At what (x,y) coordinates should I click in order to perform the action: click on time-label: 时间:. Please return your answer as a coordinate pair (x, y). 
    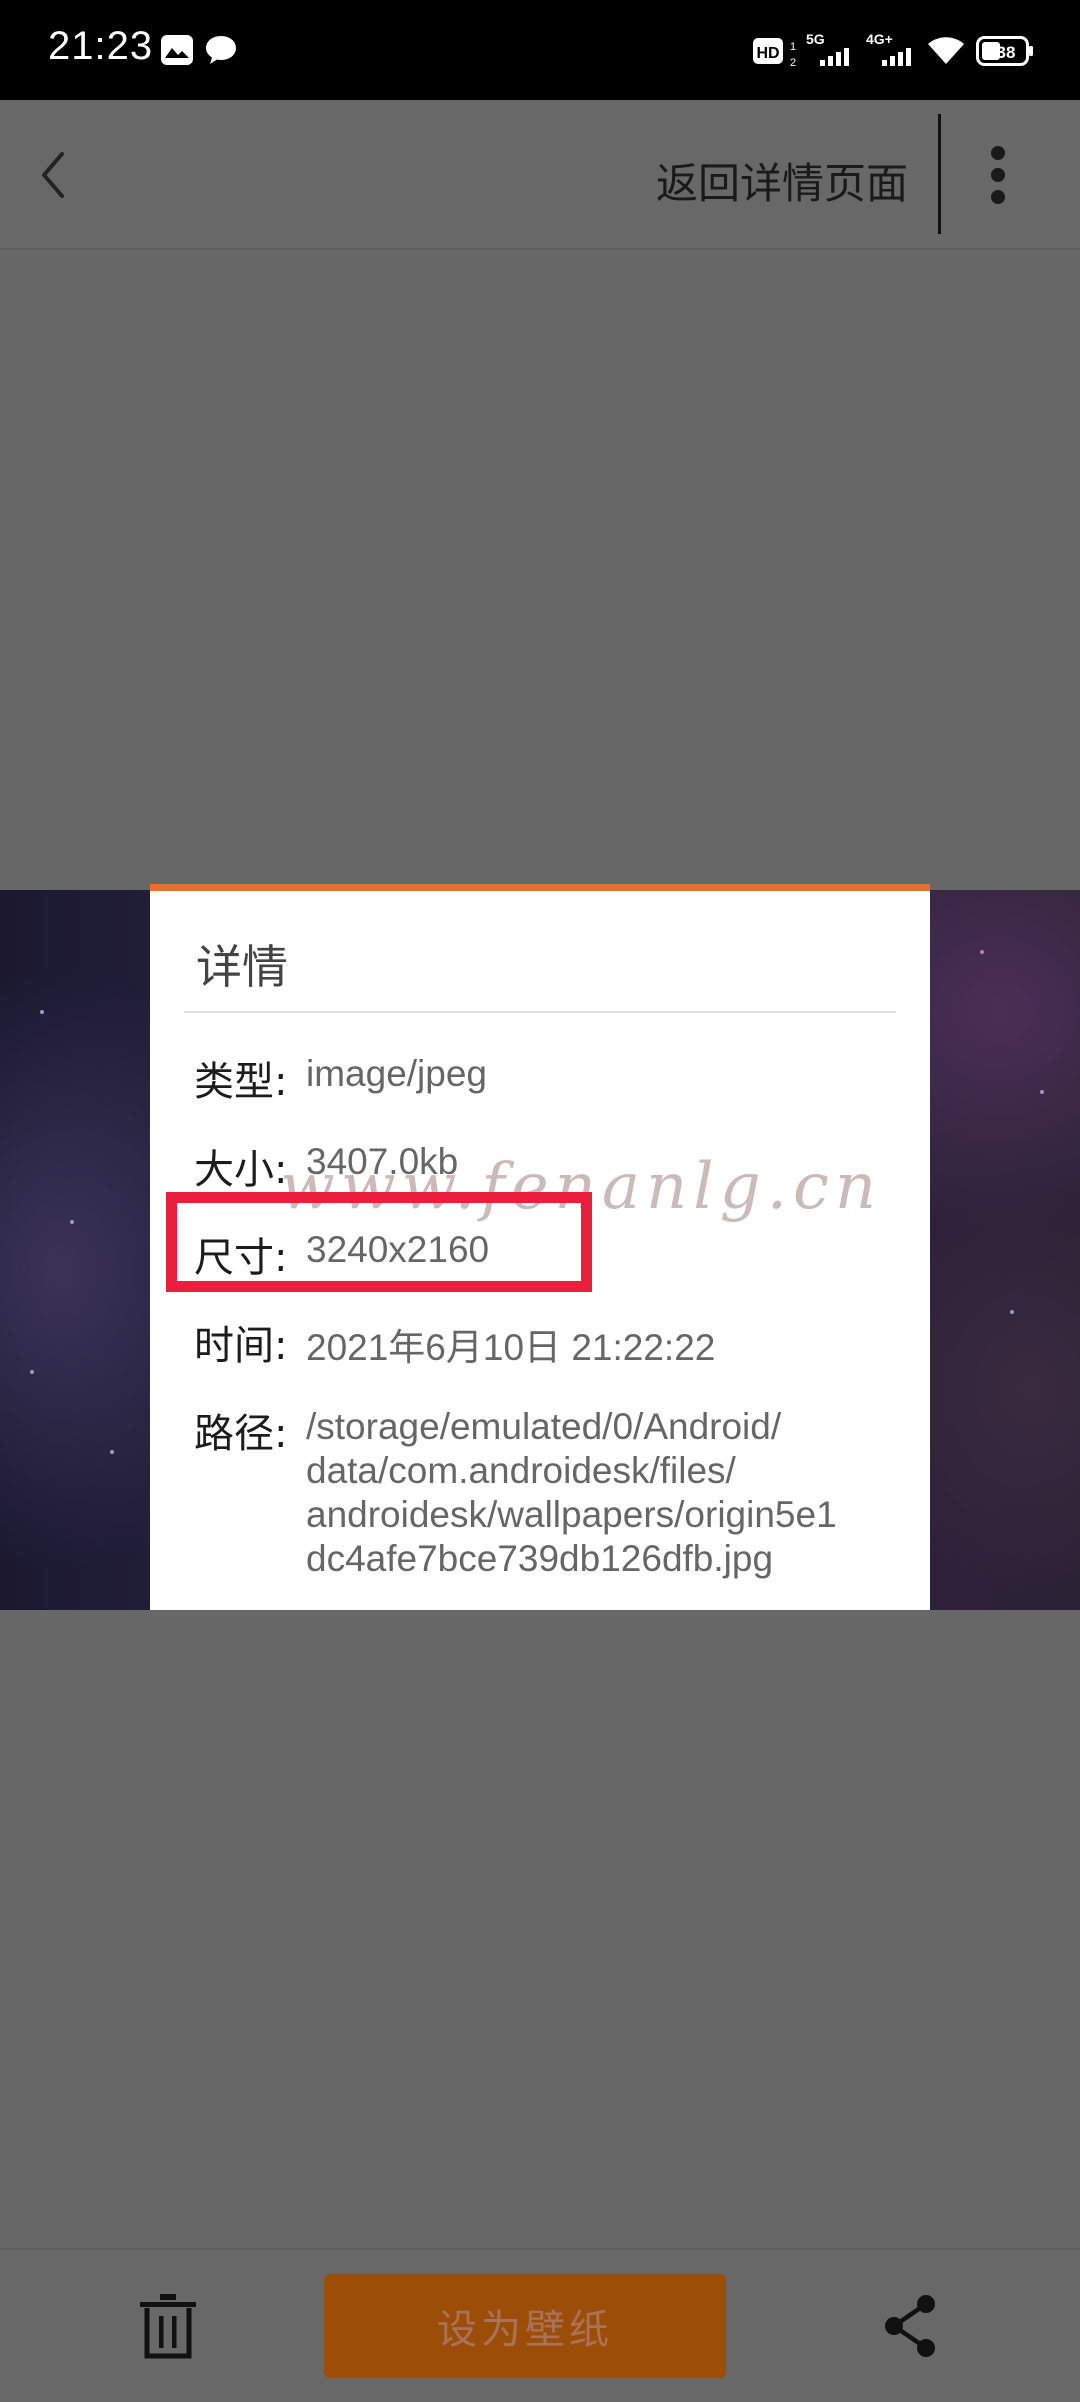
    Looking at the image, I should click on (241, 1346).